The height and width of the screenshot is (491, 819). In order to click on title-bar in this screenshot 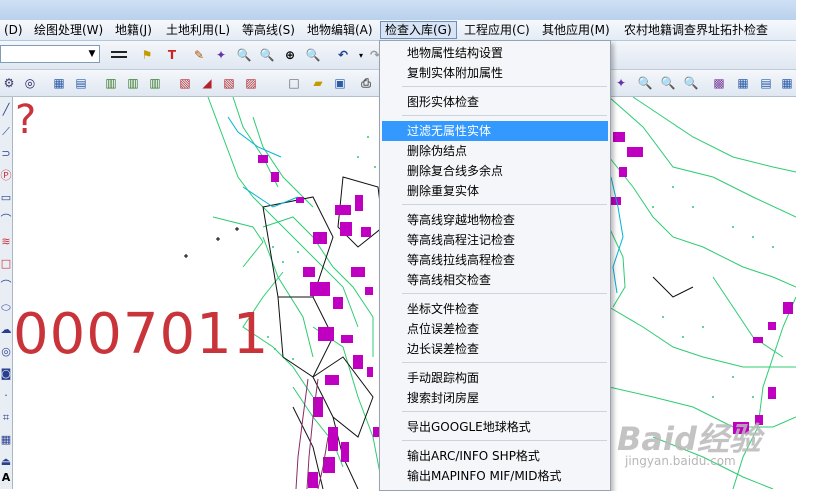, I will do `click(398, 10)`.